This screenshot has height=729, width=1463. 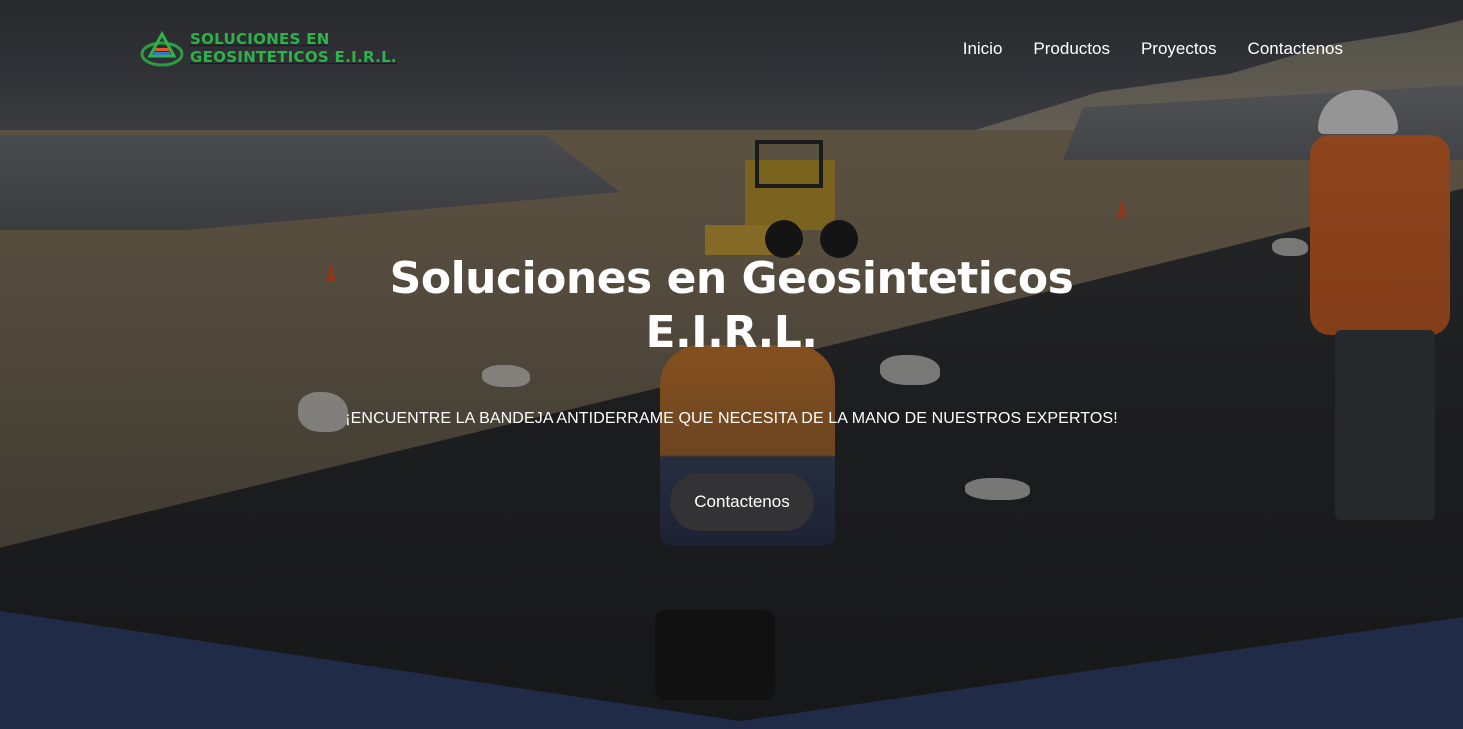 What do you see at coordinates (983, 49) in the screenshot?
I see `nav-item-inicio: Inicio` at bounding box center [983, 49].